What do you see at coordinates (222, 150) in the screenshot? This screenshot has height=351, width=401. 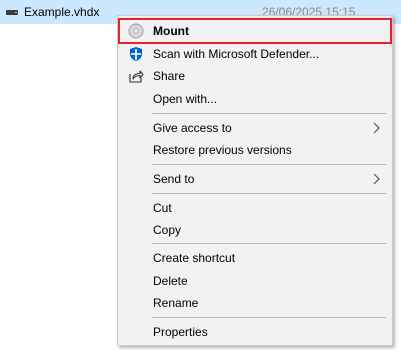 I see `menu-item-label: Restore previous versions` at bounding box center [222, 150].